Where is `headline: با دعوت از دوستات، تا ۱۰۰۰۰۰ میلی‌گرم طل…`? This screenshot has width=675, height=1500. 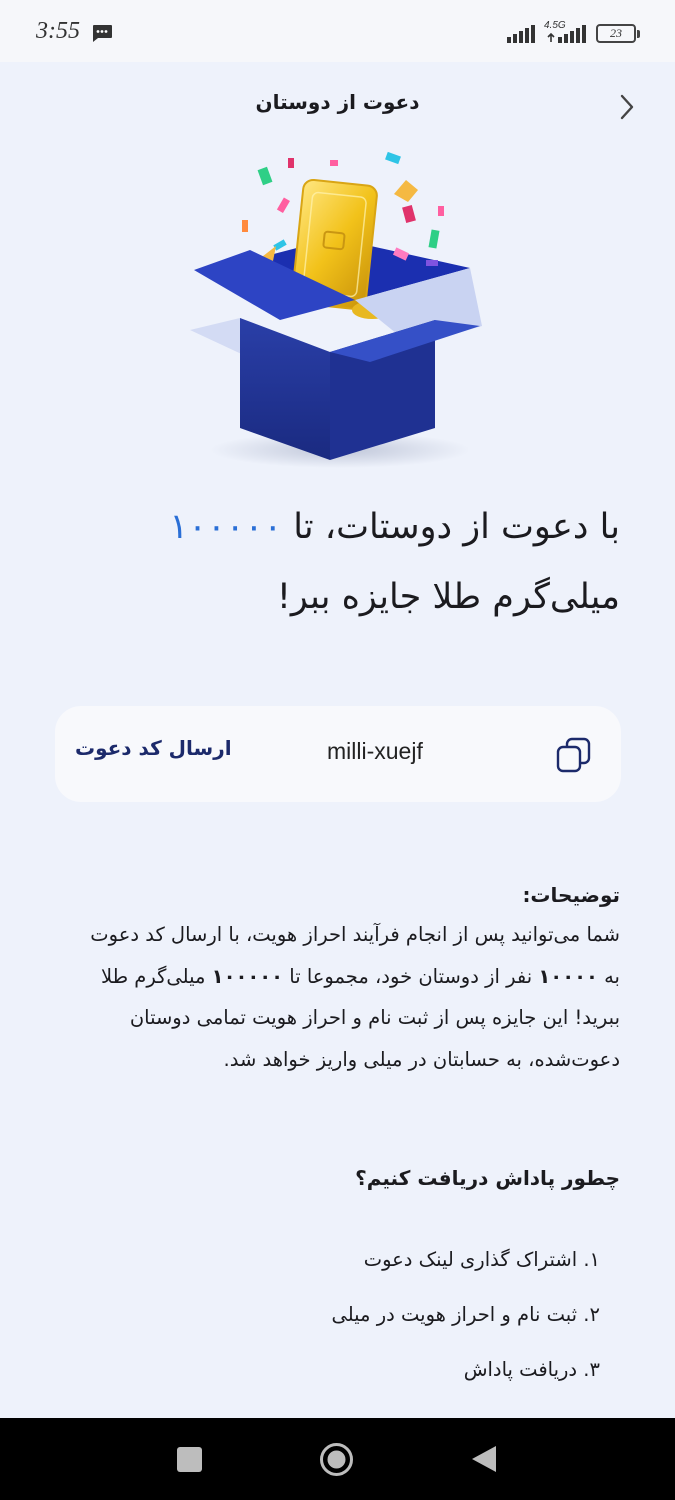
headline: با دعوت از دوستات، تا ۱۰۰۰۰۰ میلی‌گرم طل… is located at coordinates (337, 562).